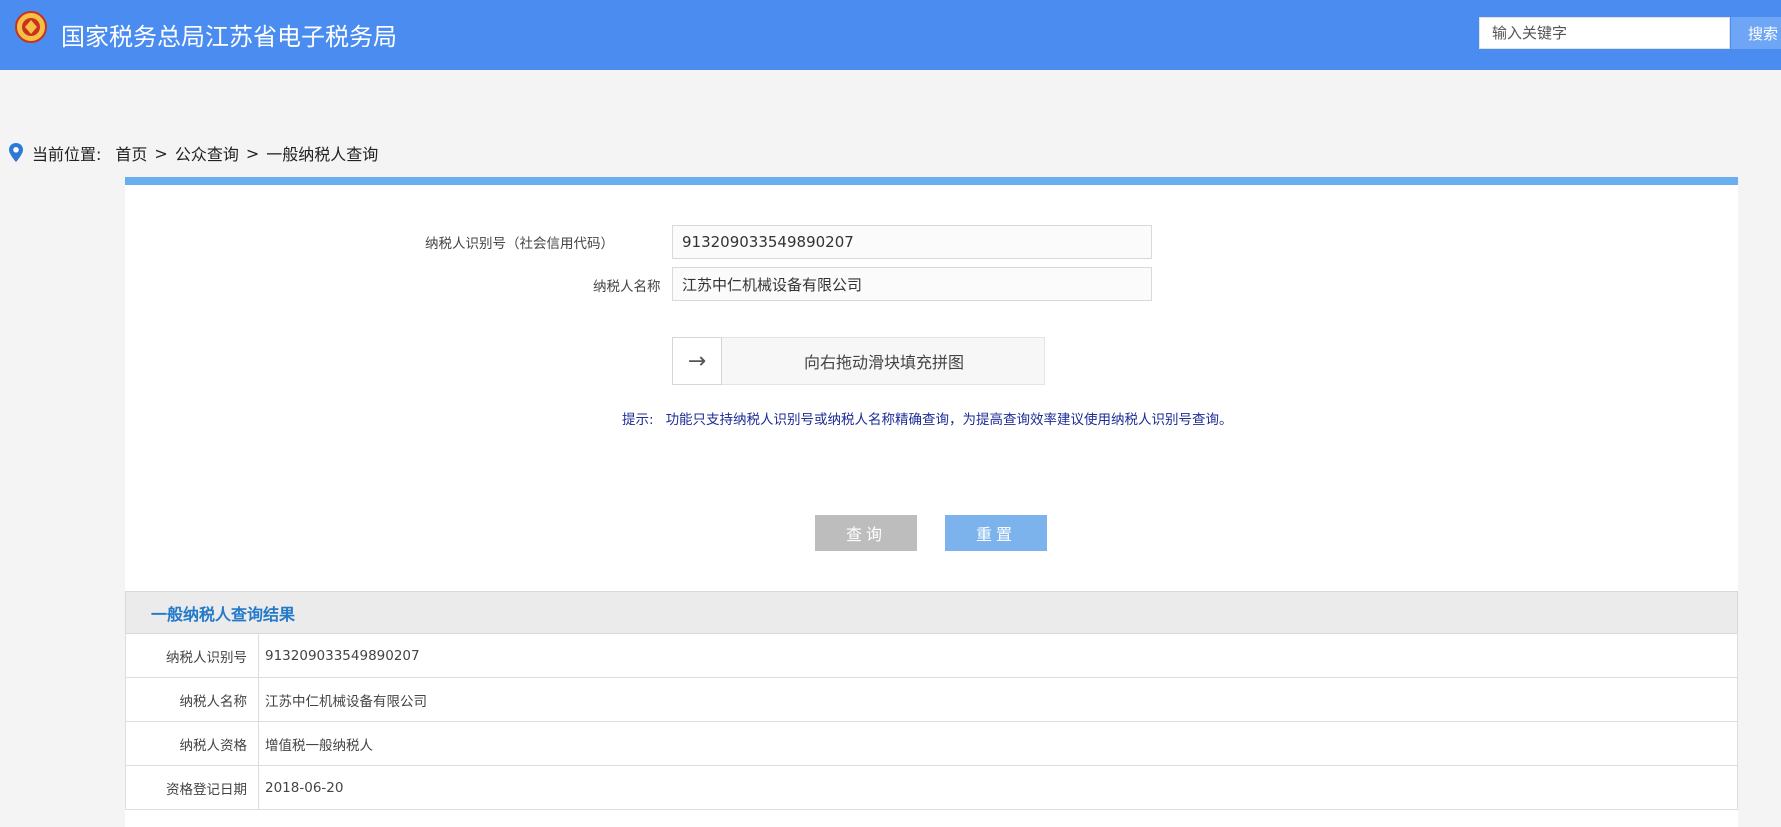  I want to click on breadcrumb: 当前位置: 首页 > 公众查询 > 一般纳税人查询, so click(193, 153).